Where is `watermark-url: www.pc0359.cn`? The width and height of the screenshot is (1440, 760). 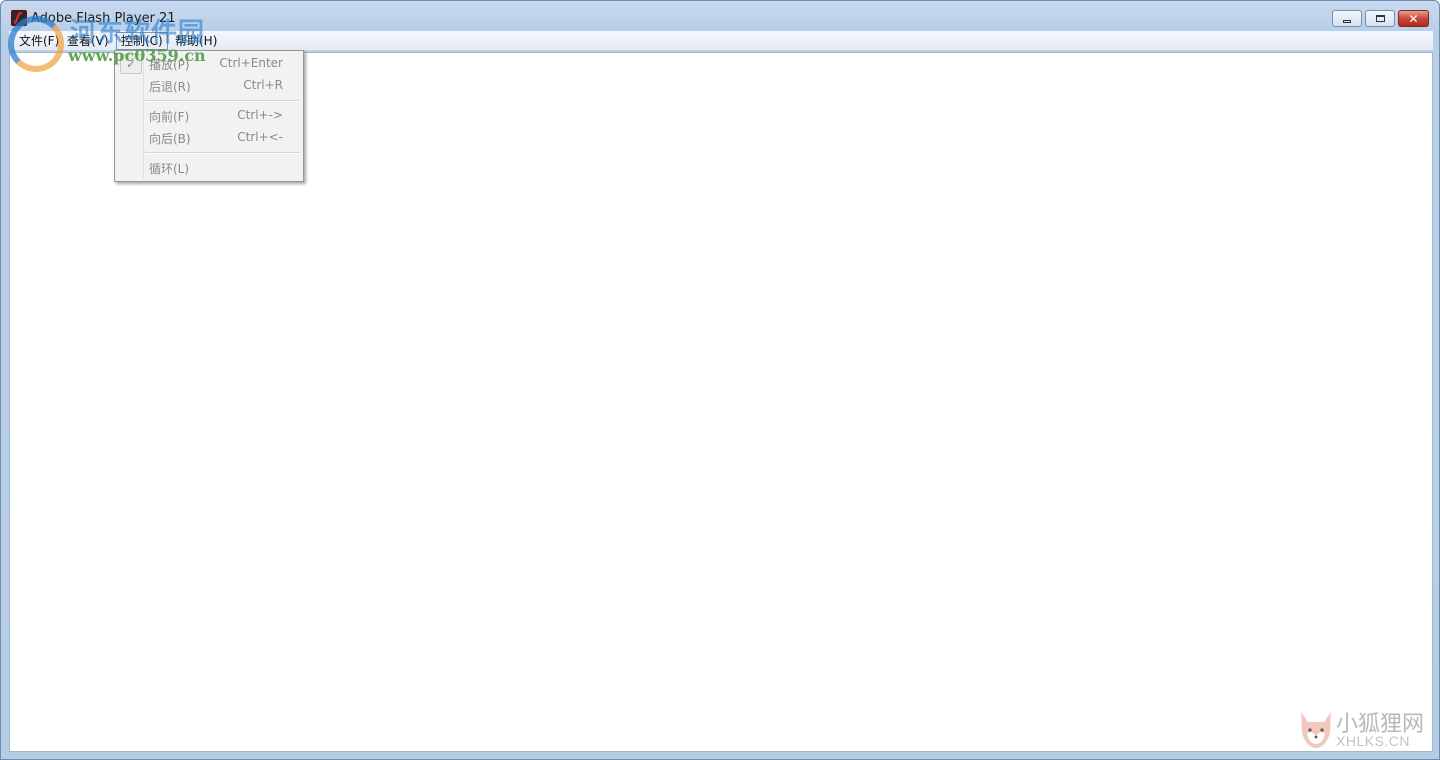 watermark-url: www.pc0359.cn is located at coordinates (137, 55).